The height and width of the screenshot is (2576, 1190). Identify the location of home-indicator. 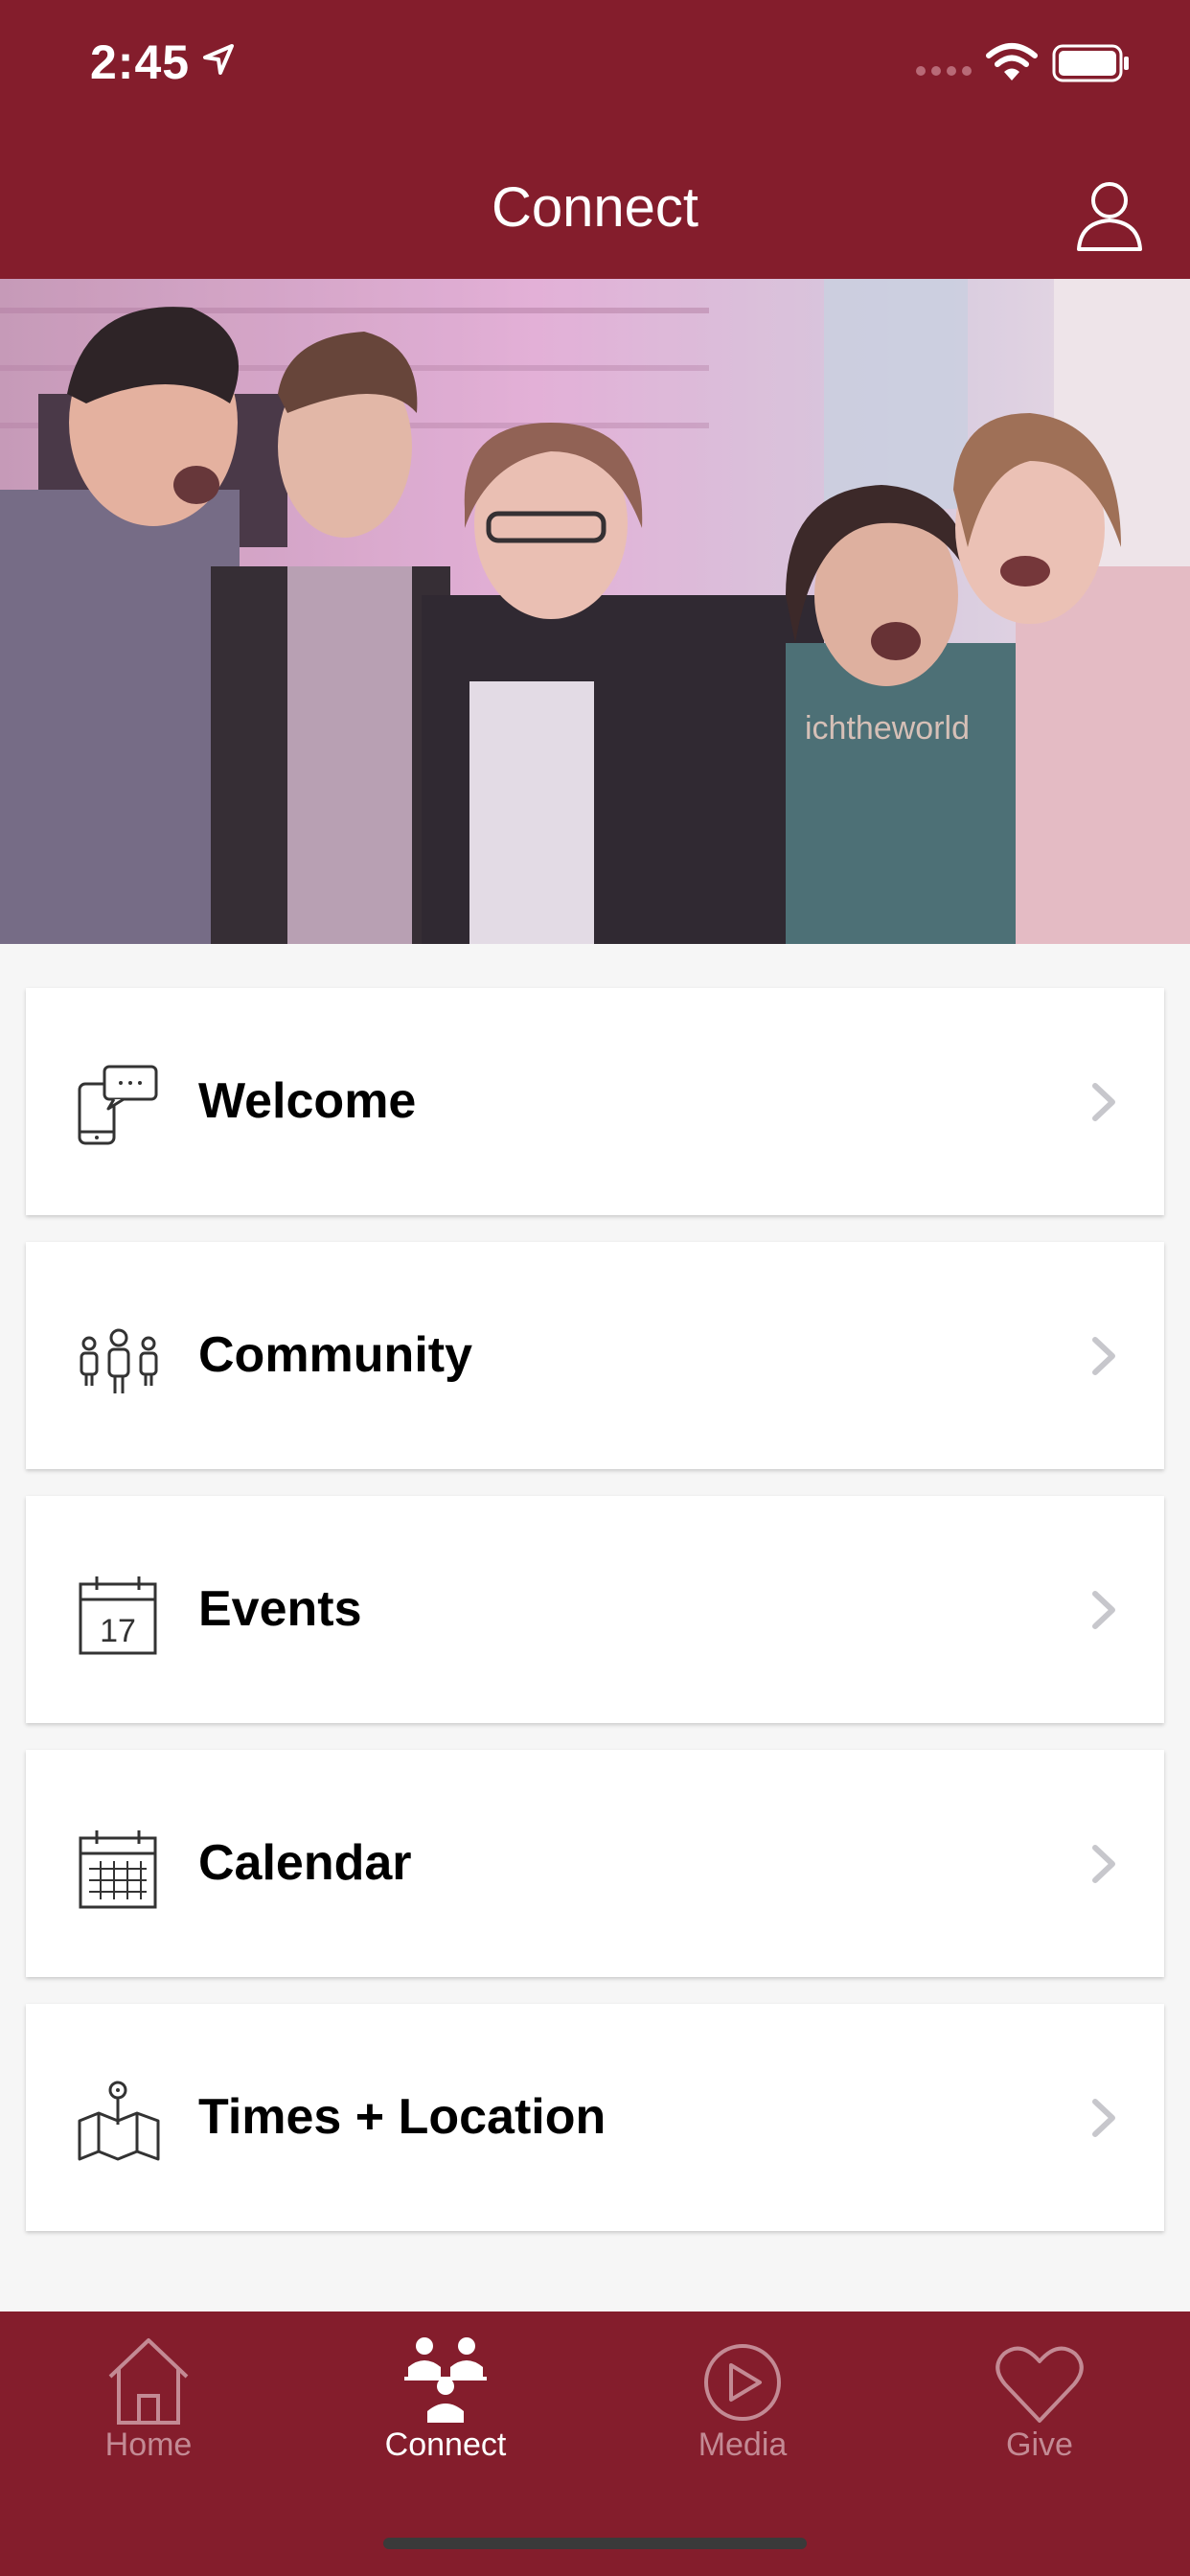
(595, 2543).